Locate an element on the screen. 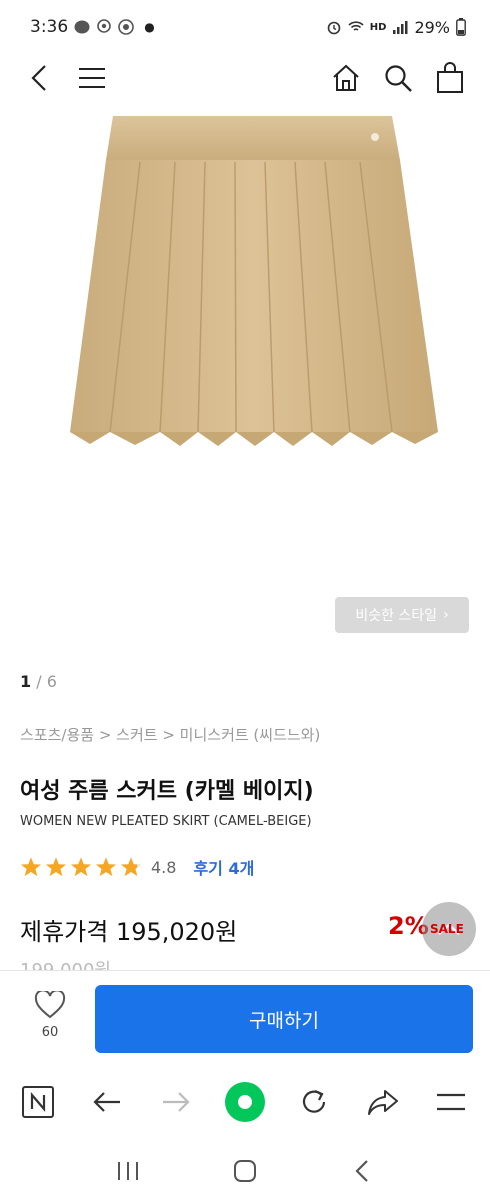 This screenshot has height=1200, width=490. back-nav-button is located at coordinates (362, 1171).